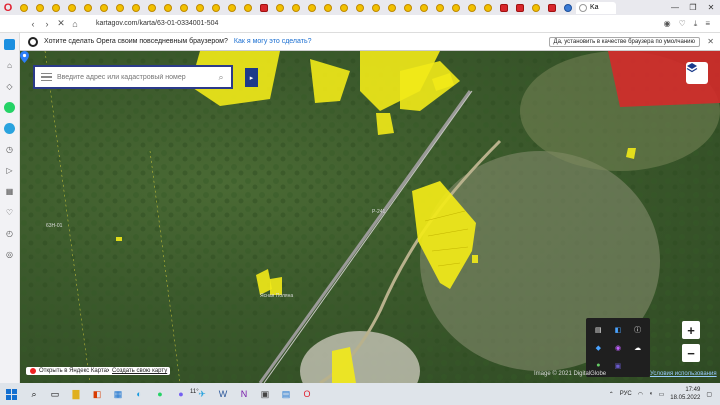 Image resolution: width=720 pixels, height=405 pixels. Describe the element at coordinates (181, 394) in the screenshot. I see `viber-icon: ●` at that location.